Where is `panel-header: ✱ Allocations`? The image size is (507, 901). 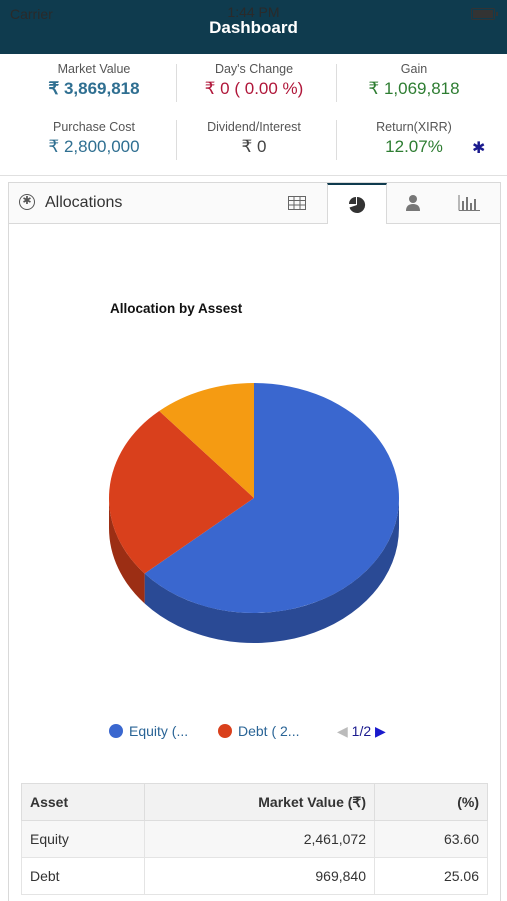
panel-header: ✱ Allocations is located at coordinates (254, 203).